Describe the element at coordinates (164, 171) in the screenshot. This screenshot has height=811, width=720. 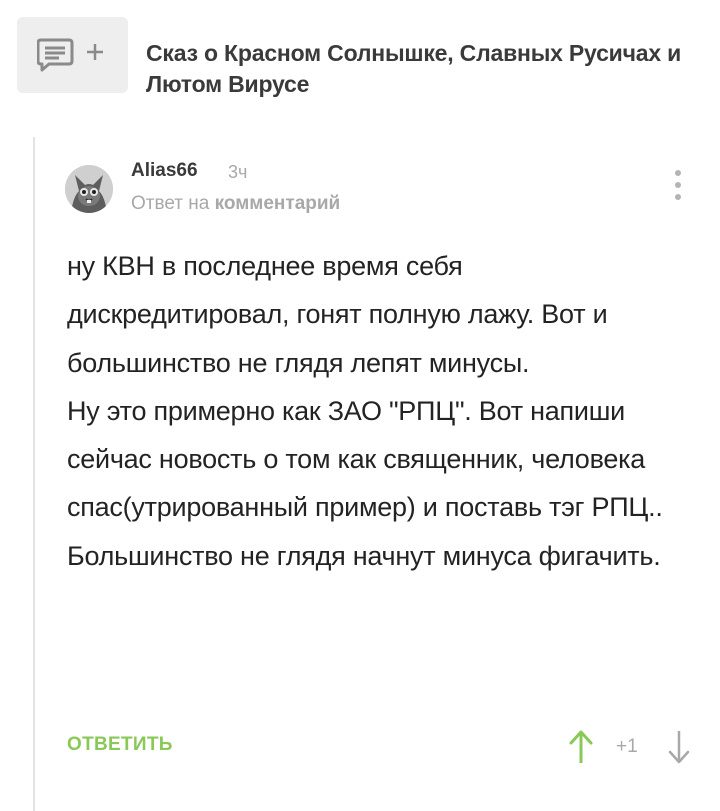
I see `comment-author: Alias66` at that location.